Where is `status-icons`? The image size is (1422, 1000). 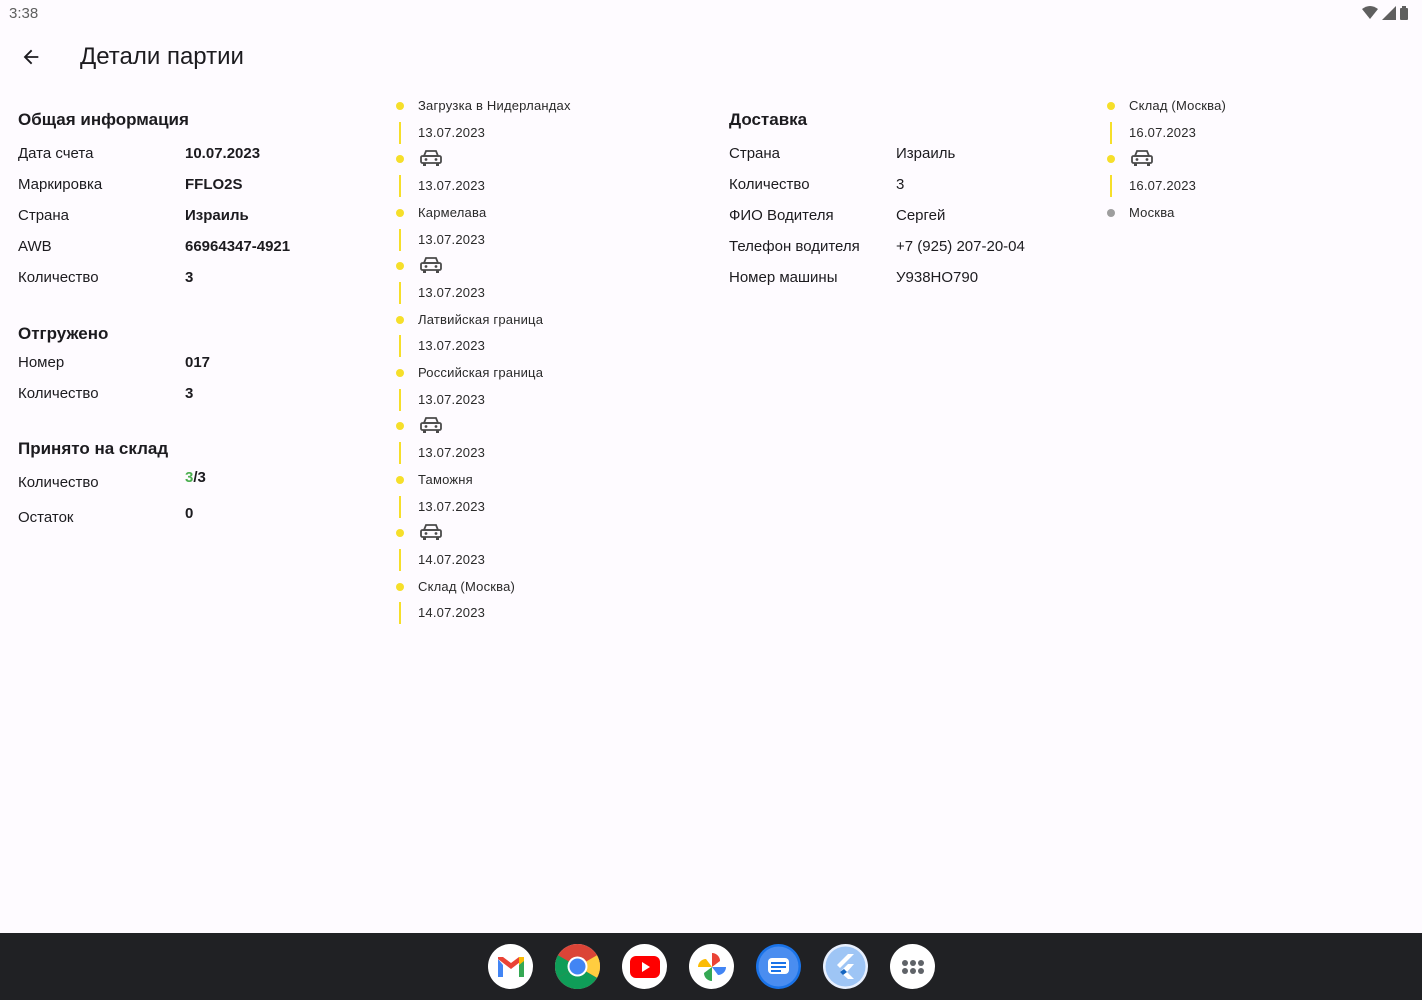
status-icons is located at coordinates (1385, 13).